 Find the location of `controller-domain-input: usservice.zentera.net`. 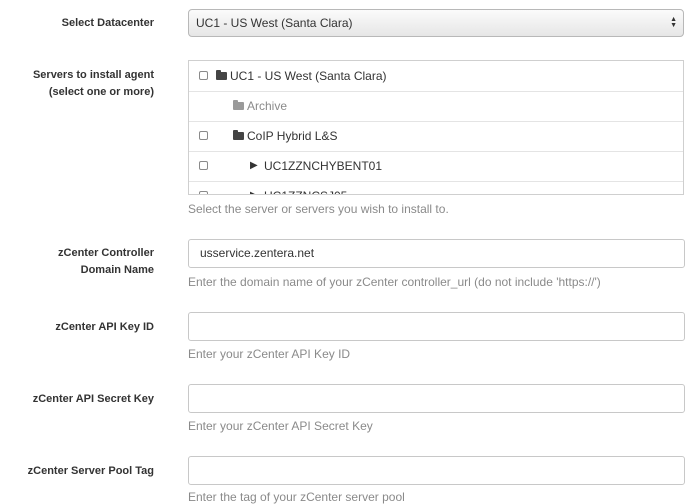

controller-domain-input: usservice.zentera.net is located at coordinates (436, 253).